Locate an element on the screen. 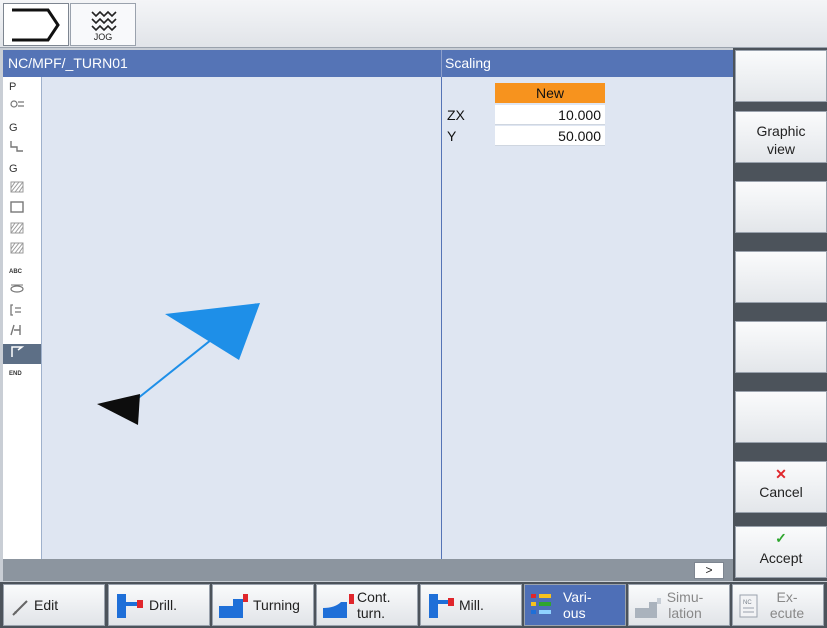  tab-label: Vari- ous is located at coordinates (577, 605).